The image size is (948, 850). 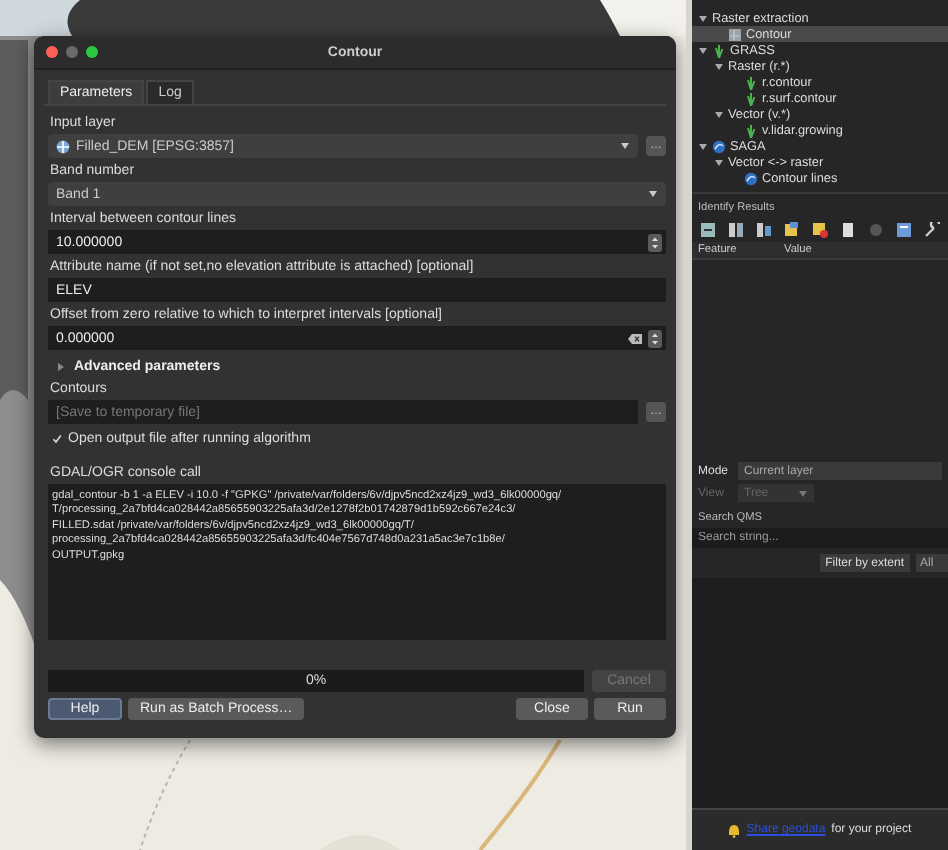 I want to click on form-icon, so click(x=904, y=230).